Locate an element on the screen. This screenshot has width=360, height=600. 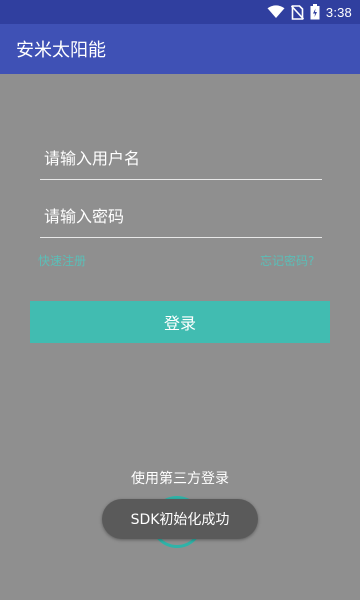
app-bar: 安米太阳能 is located at coordinates (180, 49).